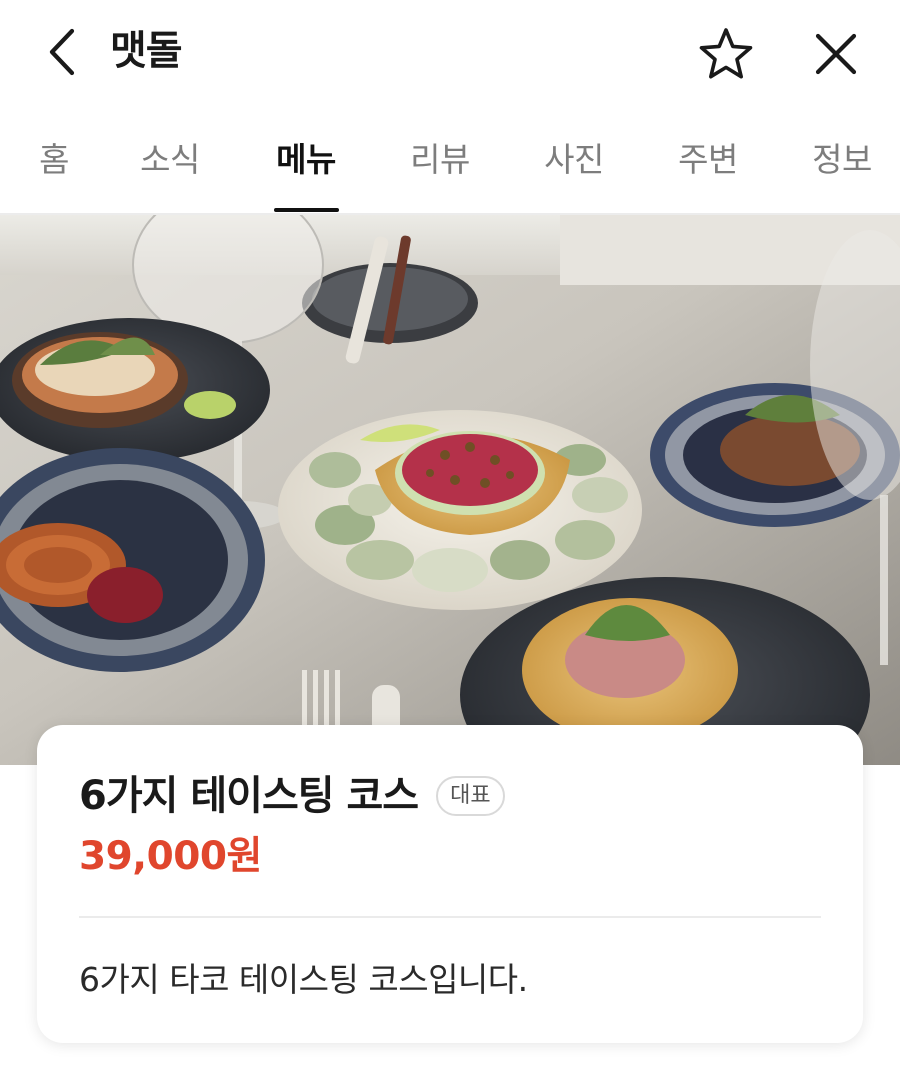  I want to click on close-icon, so click(836, 54).